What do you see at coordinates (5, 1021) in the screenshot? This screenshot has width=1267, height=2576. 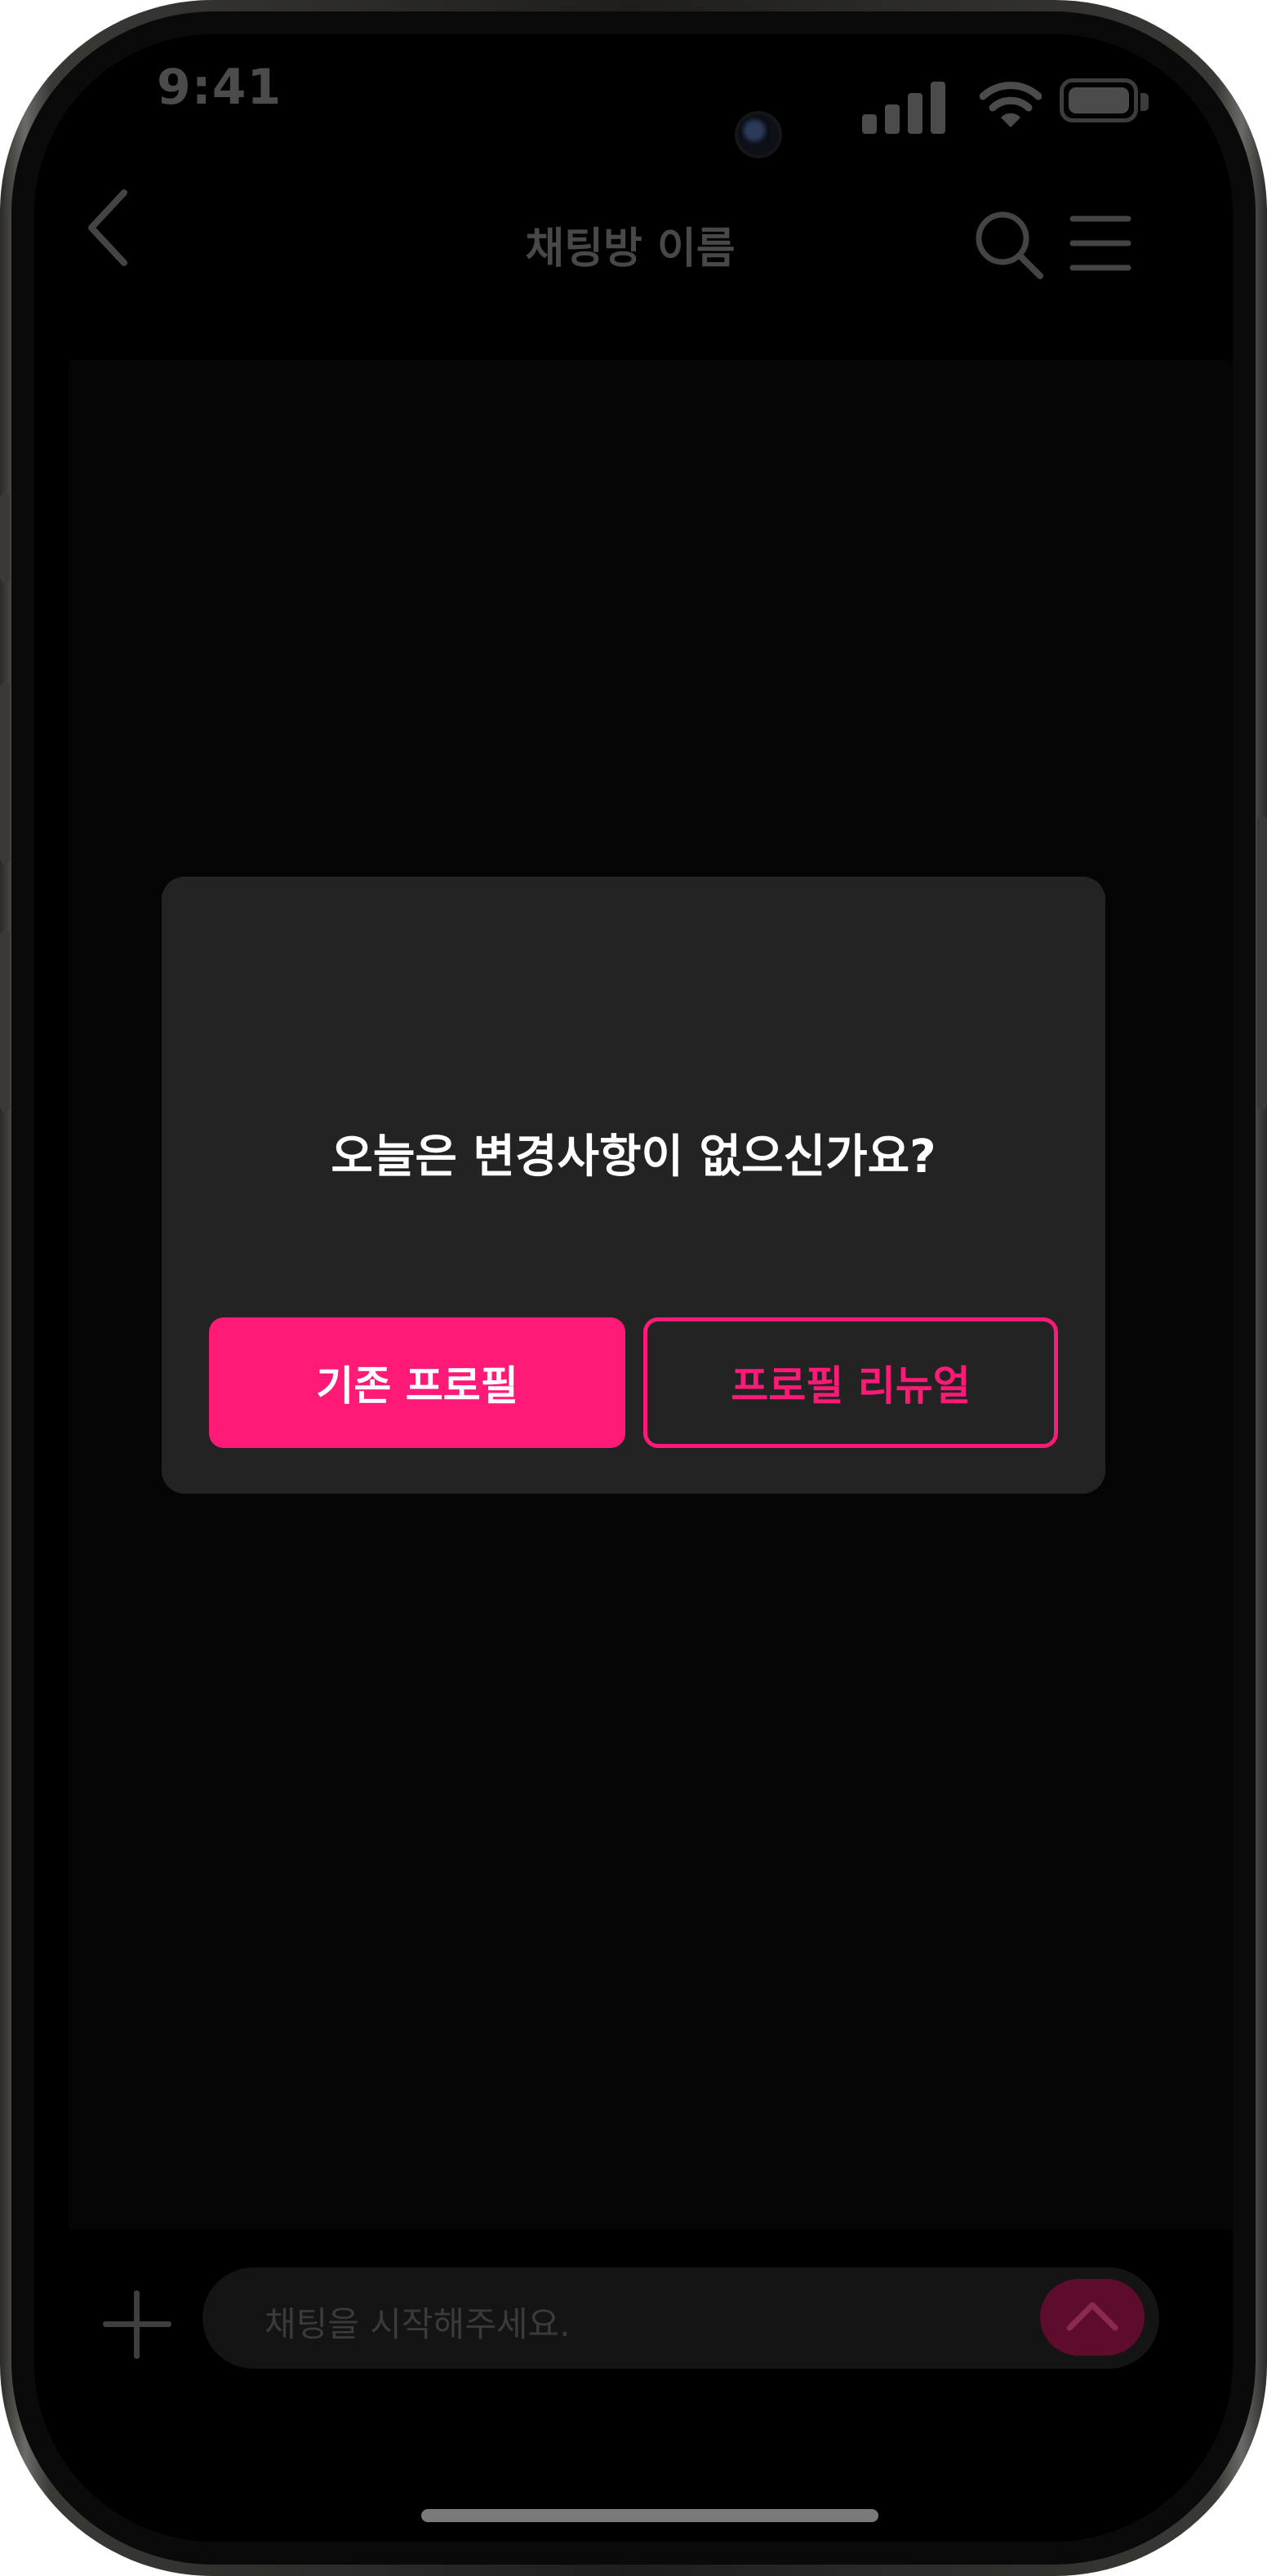 I see `volume-down-button` at bounding box center [5, 1021].